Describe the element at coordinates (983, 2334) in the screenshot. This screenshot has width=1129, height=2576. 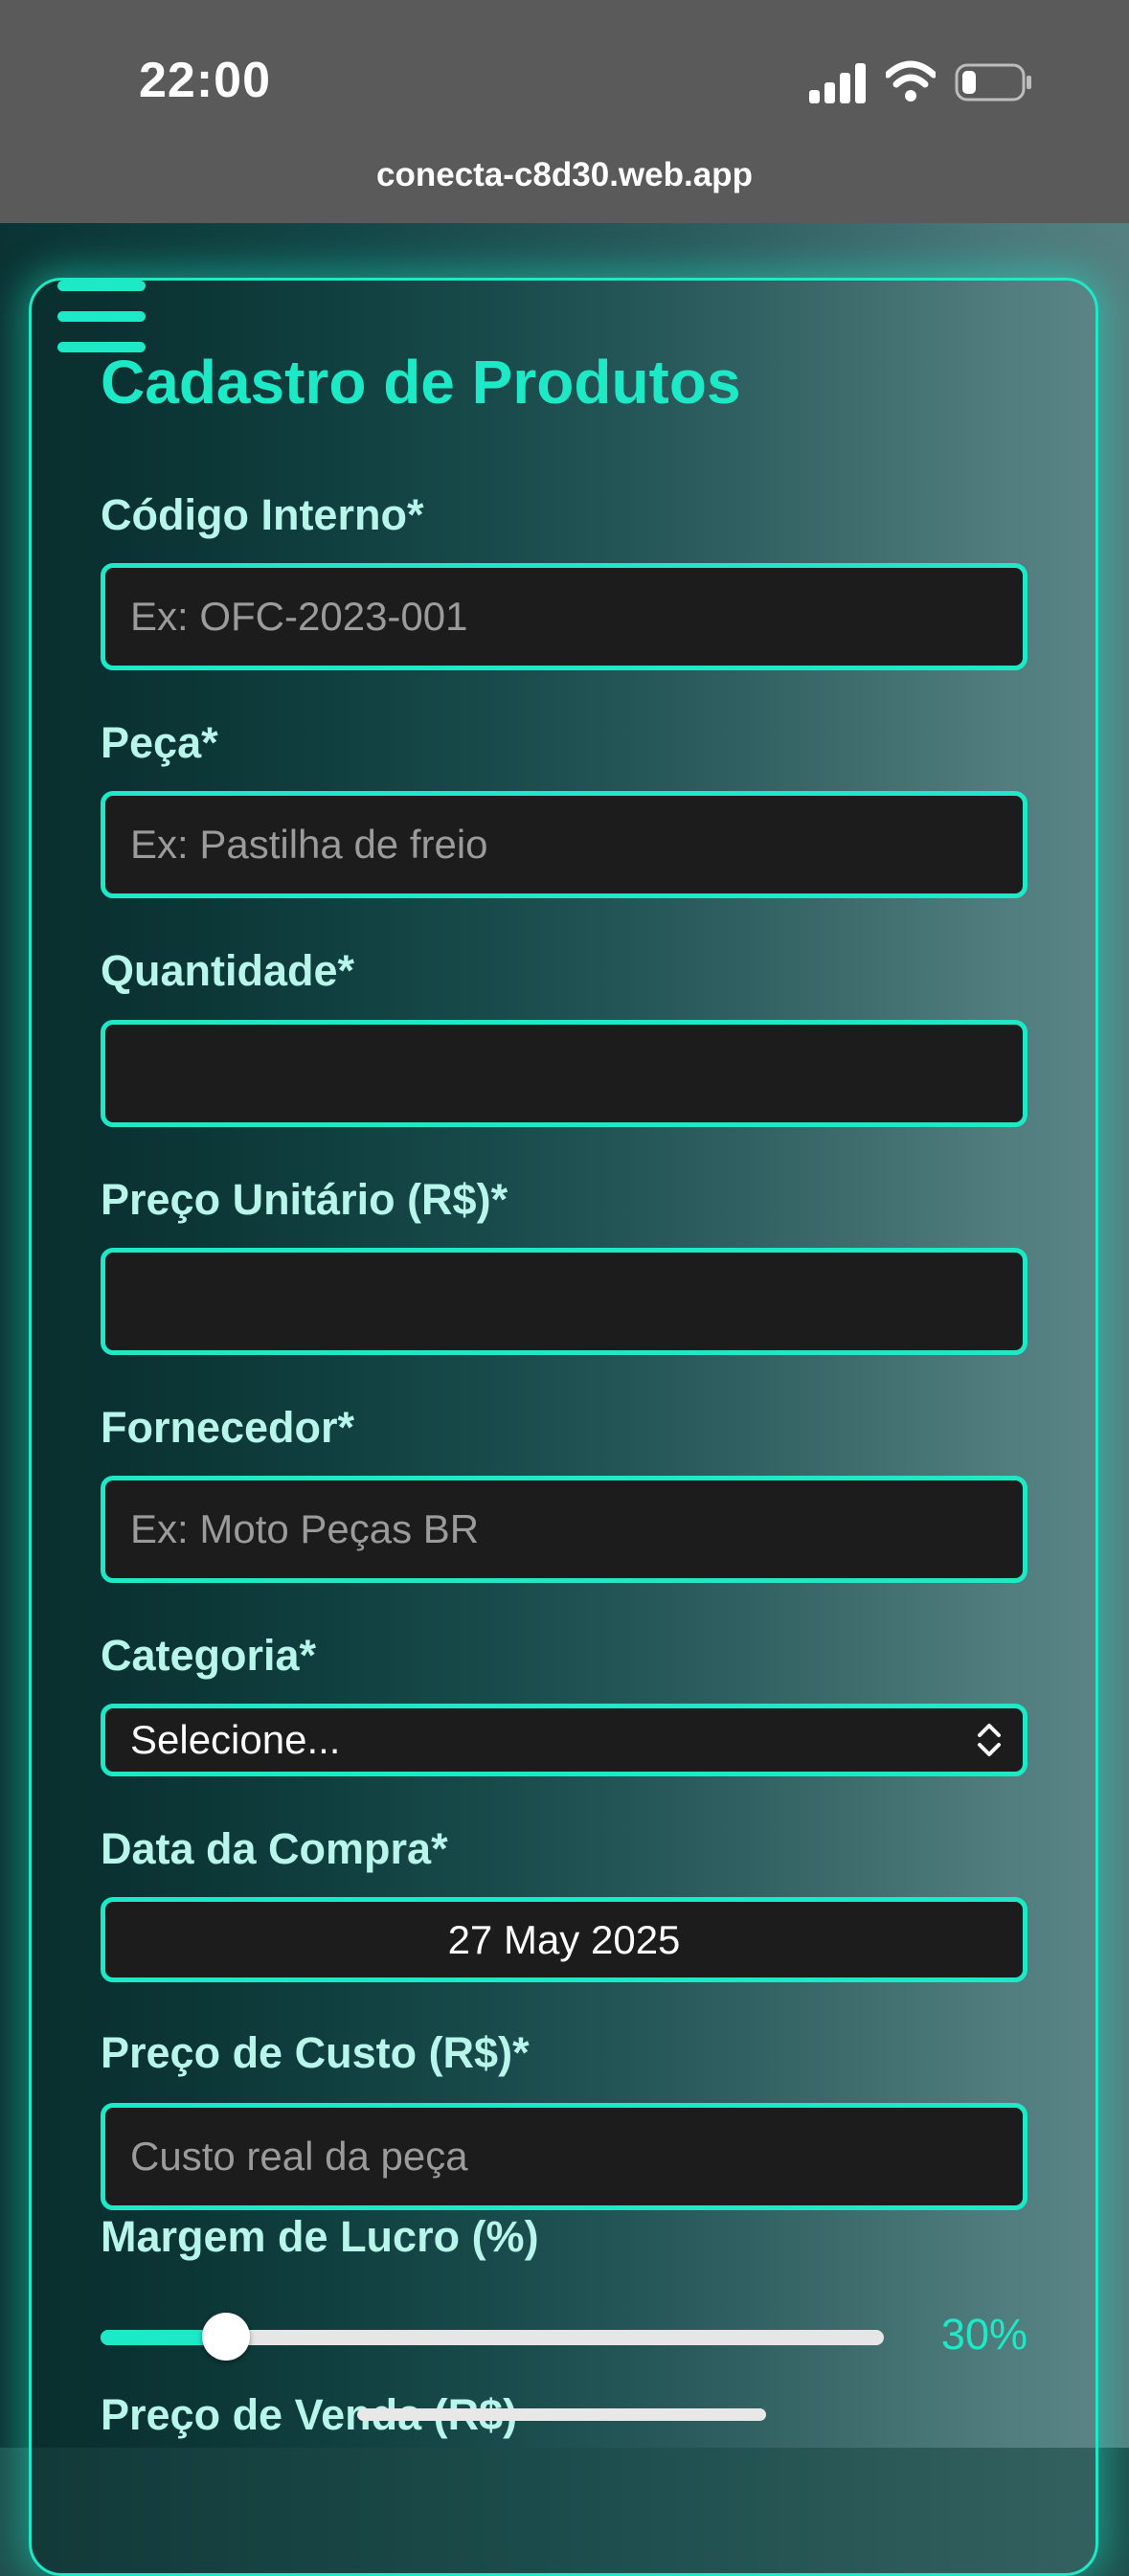
I see `margem-value: 30%` at that location.